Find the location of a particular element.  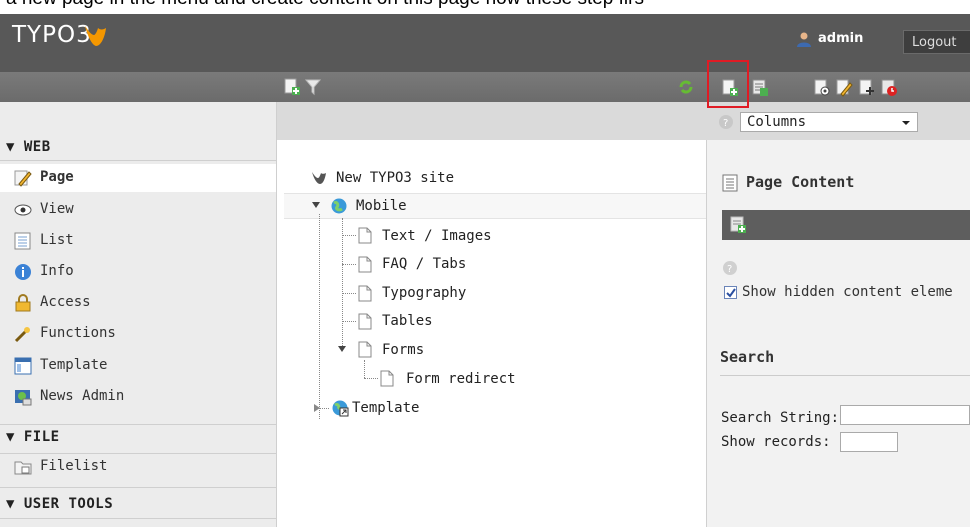

wand-icon is located at coordinates (22, 335).